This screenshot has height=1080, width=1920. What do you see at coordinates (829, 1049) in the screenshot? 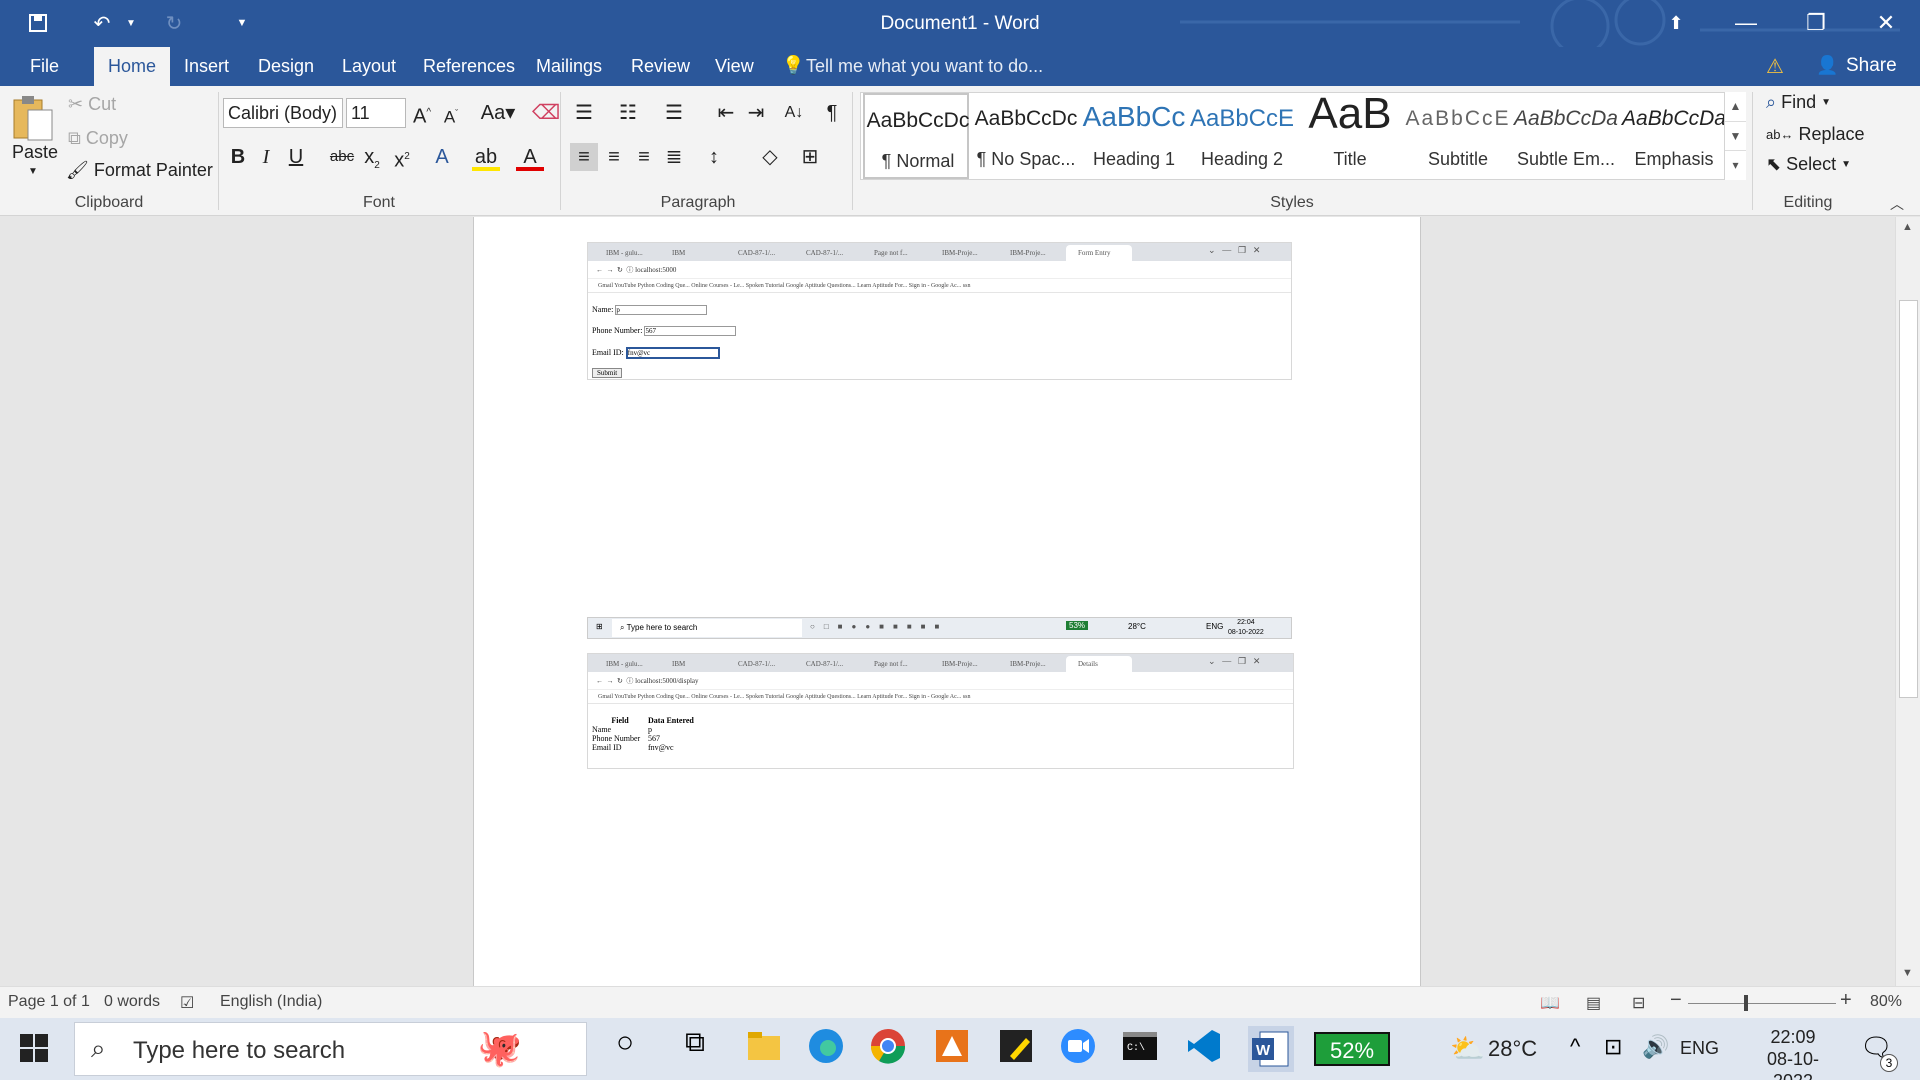
I see `edge-icon` at bounding box center [829, 1049].